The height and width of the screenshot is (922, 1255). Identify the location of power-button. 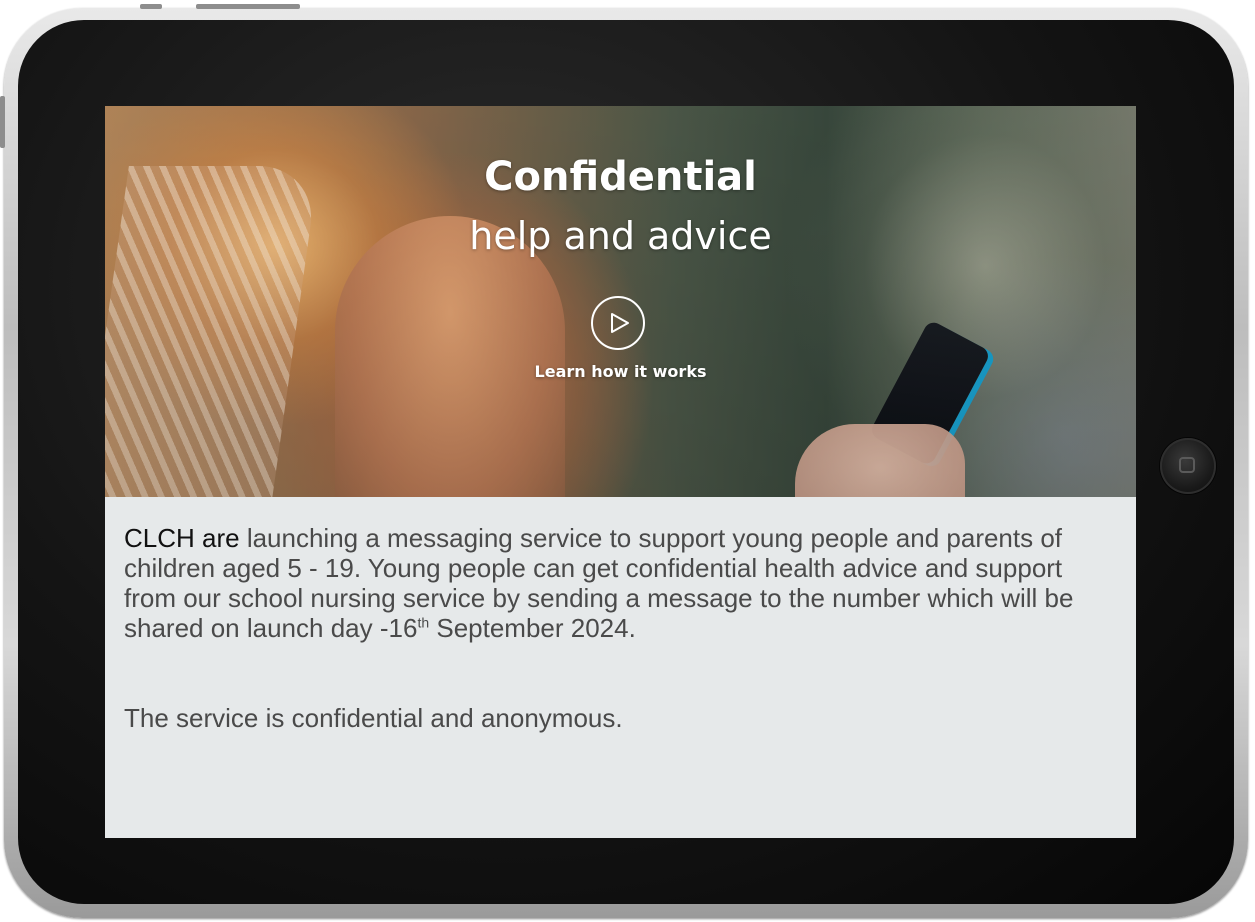
(248, 6).